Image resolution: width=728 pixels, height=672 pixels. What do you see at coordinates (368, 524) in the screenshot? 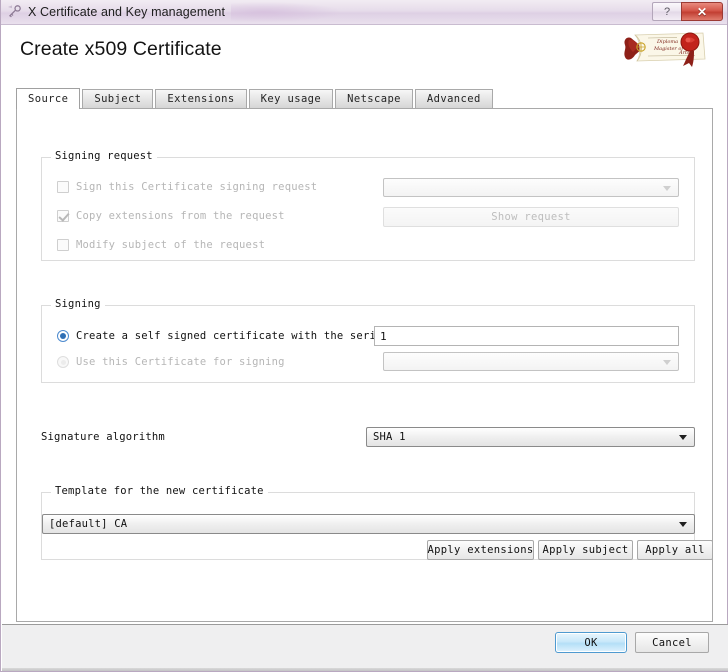
I see `template-select: [default] CA` at bounding box center [368, 524].